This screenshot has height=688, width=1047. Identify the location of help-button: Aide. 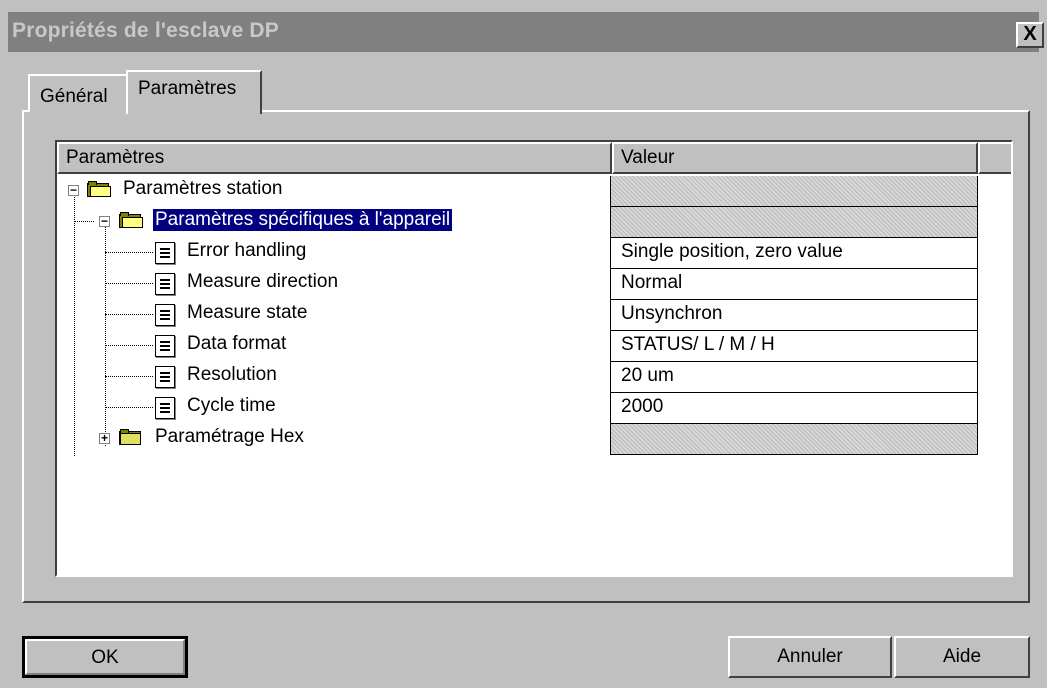
(962, 657).